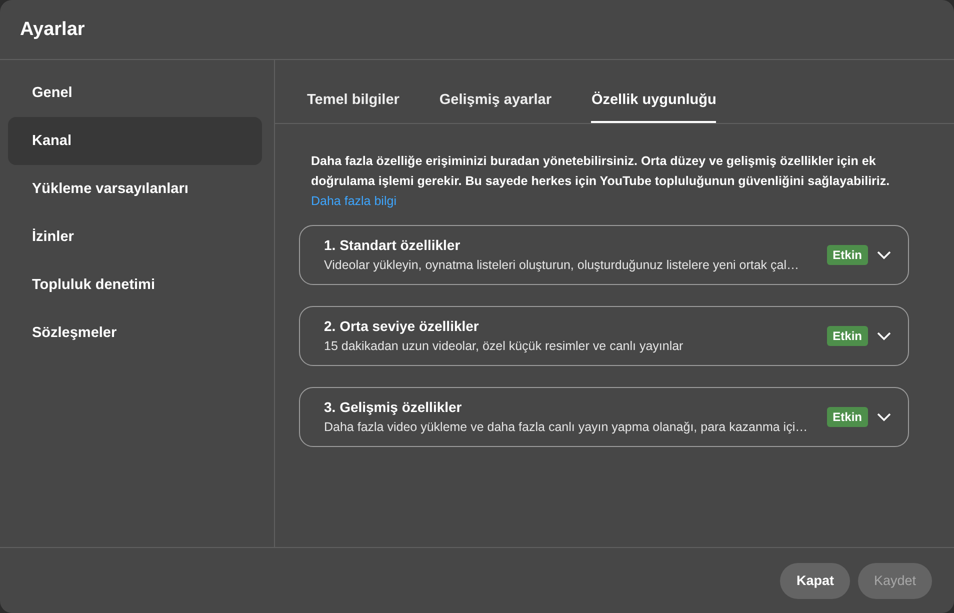 Image resolution: width=954 pixels, height=613 pixels. I want to click on sidebar-item: Sözleşmeler, so click(135, 333).